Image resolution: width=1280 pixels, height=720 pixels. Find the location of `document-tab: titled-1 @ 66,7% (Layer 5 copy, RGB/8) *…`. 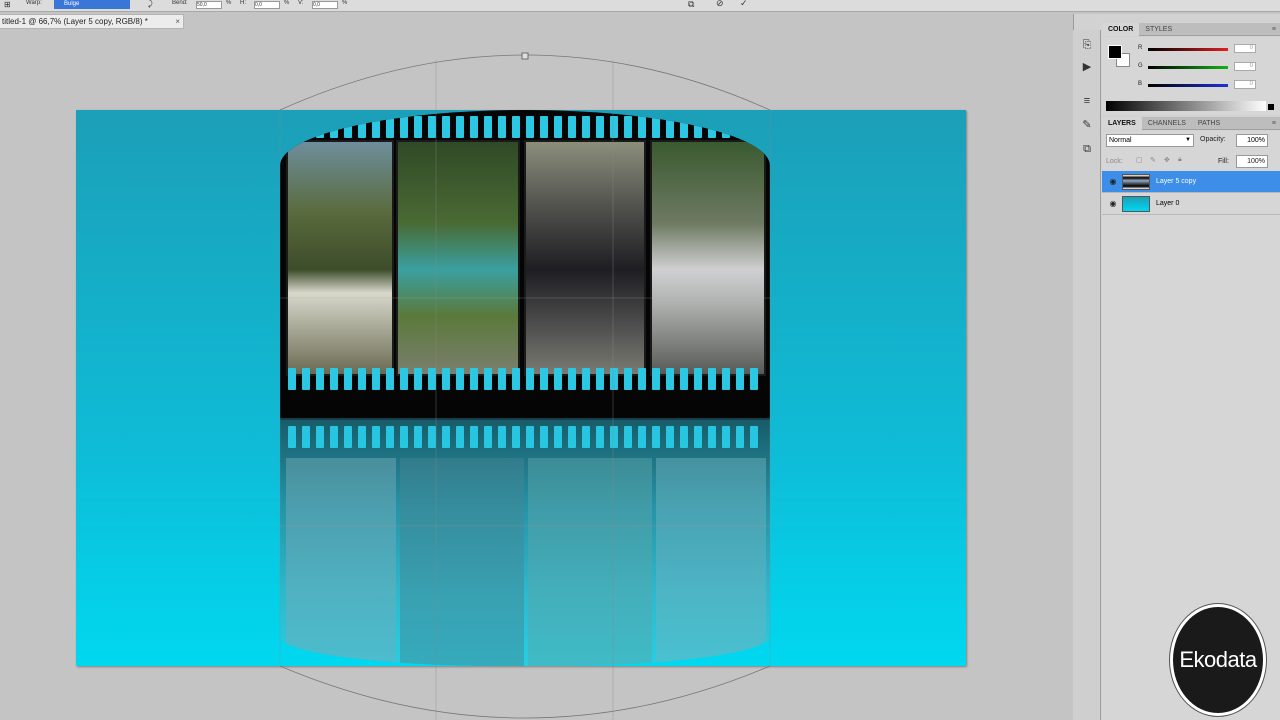

document-tab: titled-1 @ 66,7% (Layer 5 copy, RGB/8) *… is located at coordinates (92, 21).